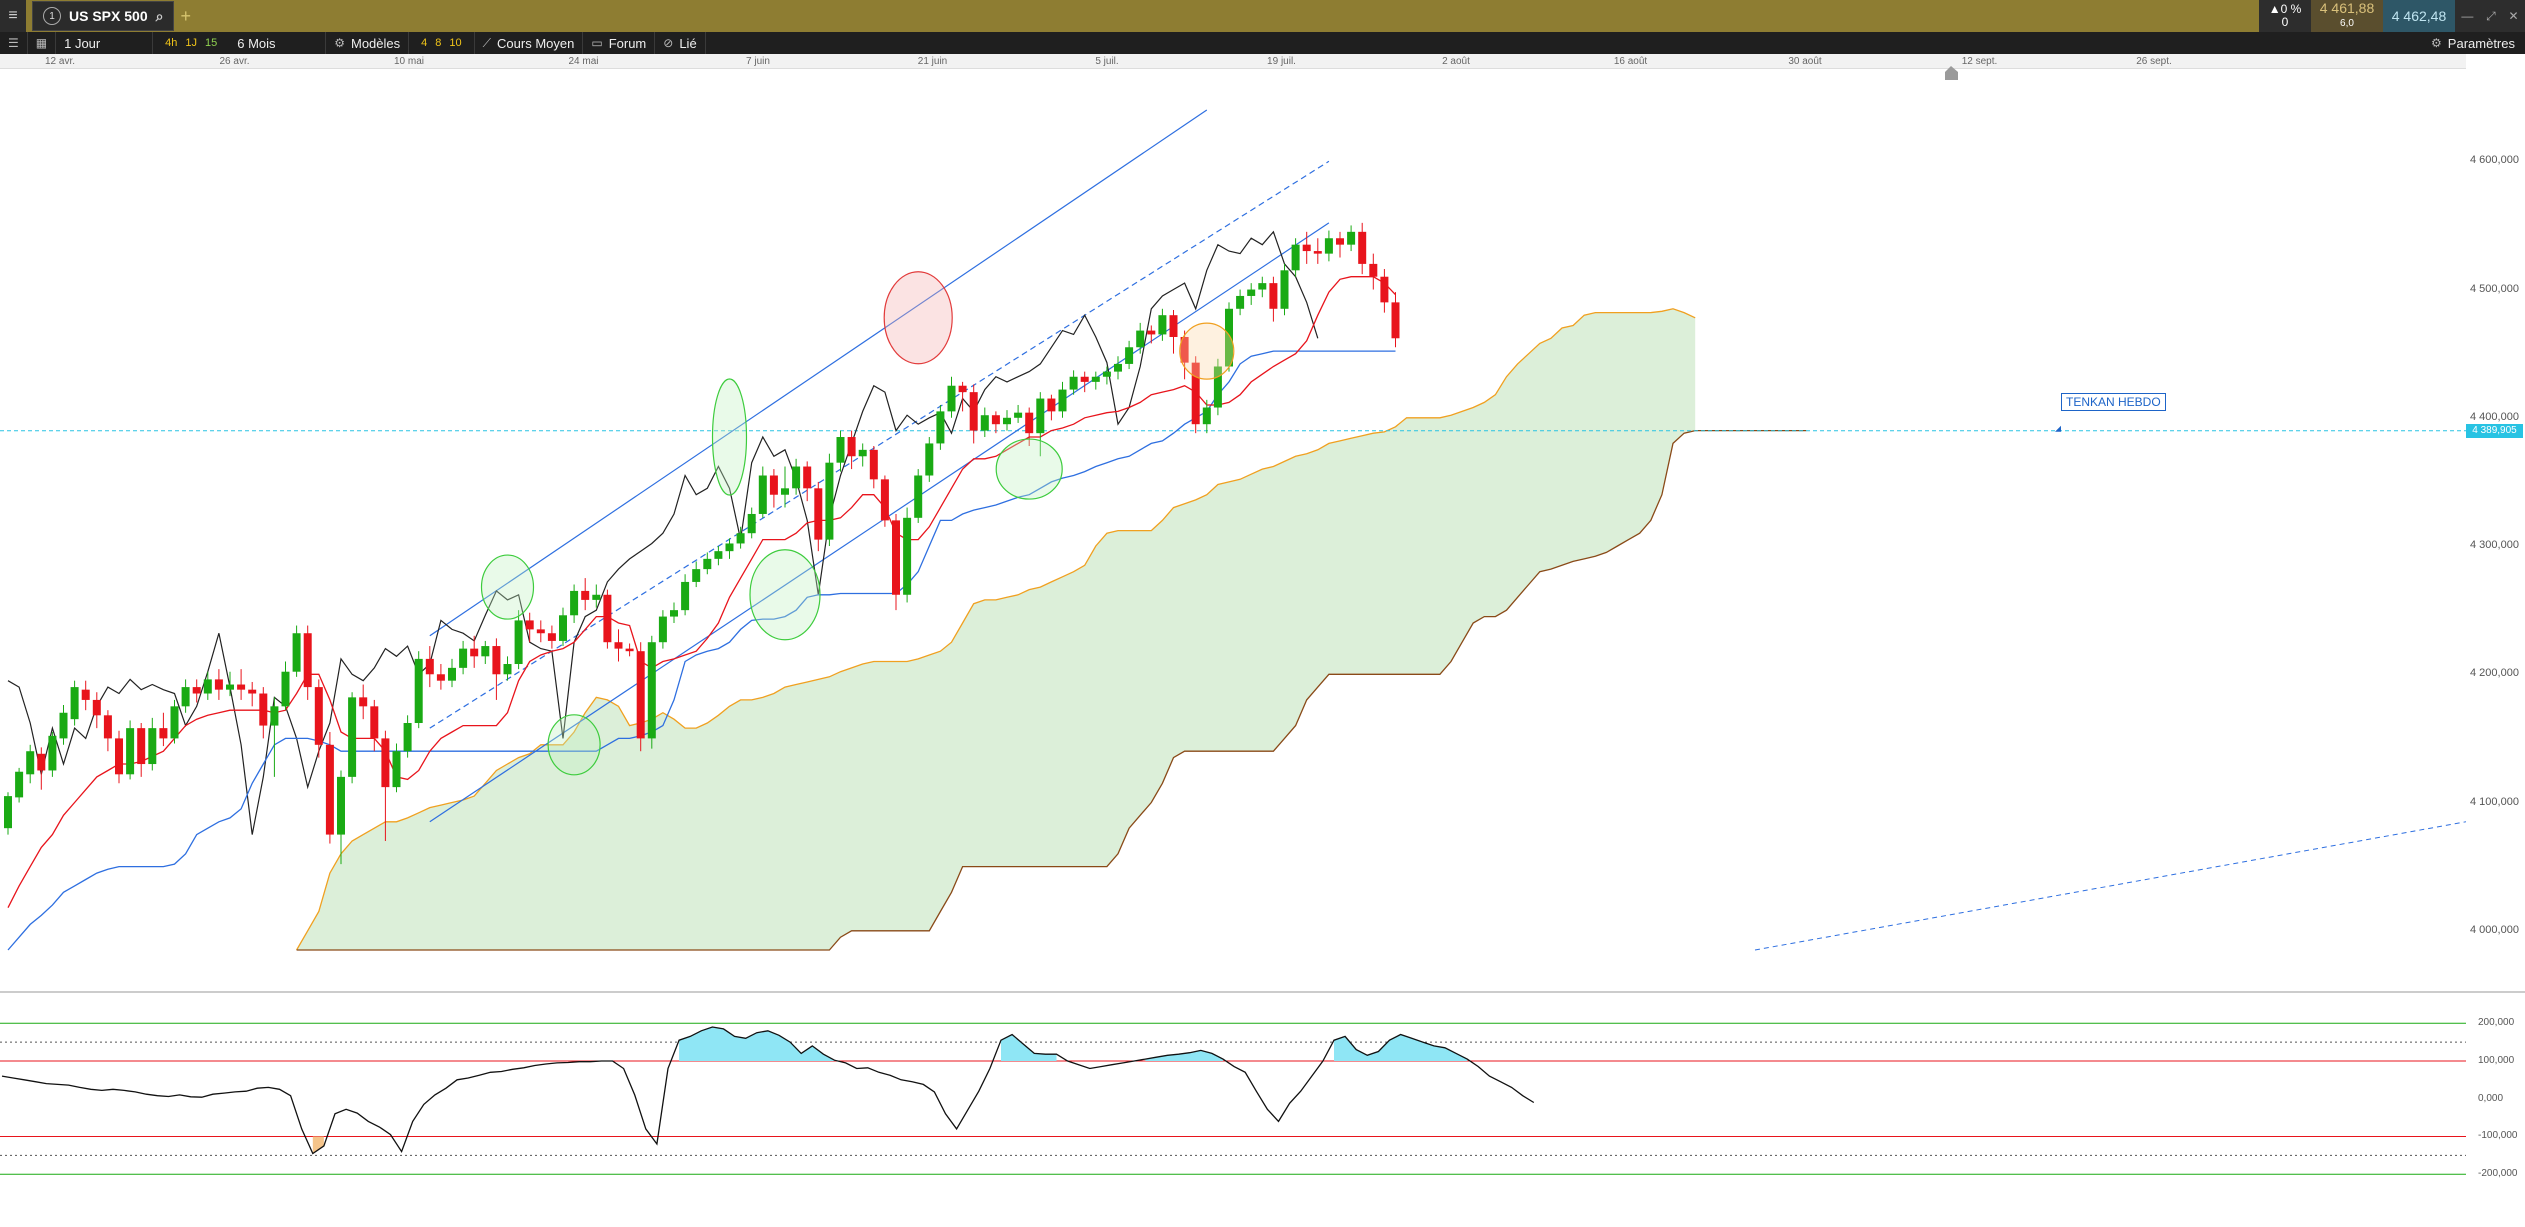 This screenshot has width=2525, height=1227. What do you see at coordinates (2494, 929) in the screenshot?
I see `y-tick-label: 4 000,000` at bounding box center [2494, 929].